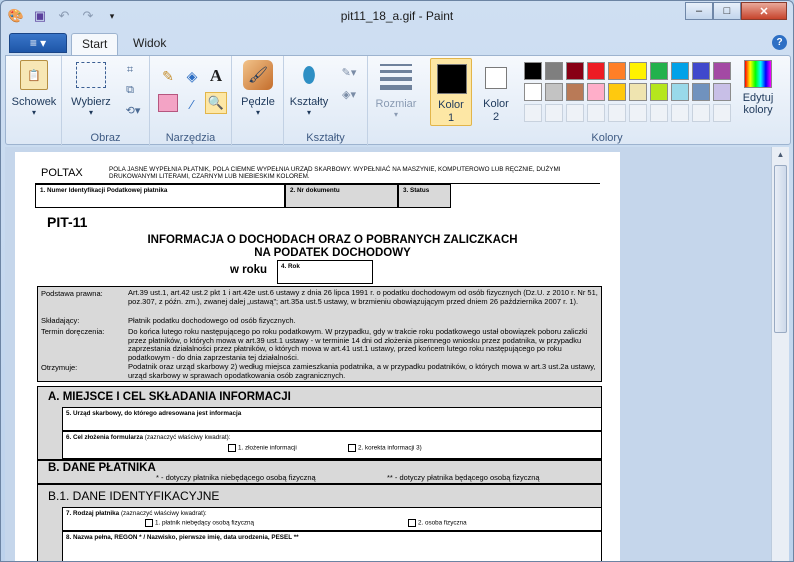 The width and height of the screenshot is (794, 562). What do you see at coordinates (192, 104) in the screenshot?
I see `color-picker-icon: ⁄` at bounding box center [192, 104].